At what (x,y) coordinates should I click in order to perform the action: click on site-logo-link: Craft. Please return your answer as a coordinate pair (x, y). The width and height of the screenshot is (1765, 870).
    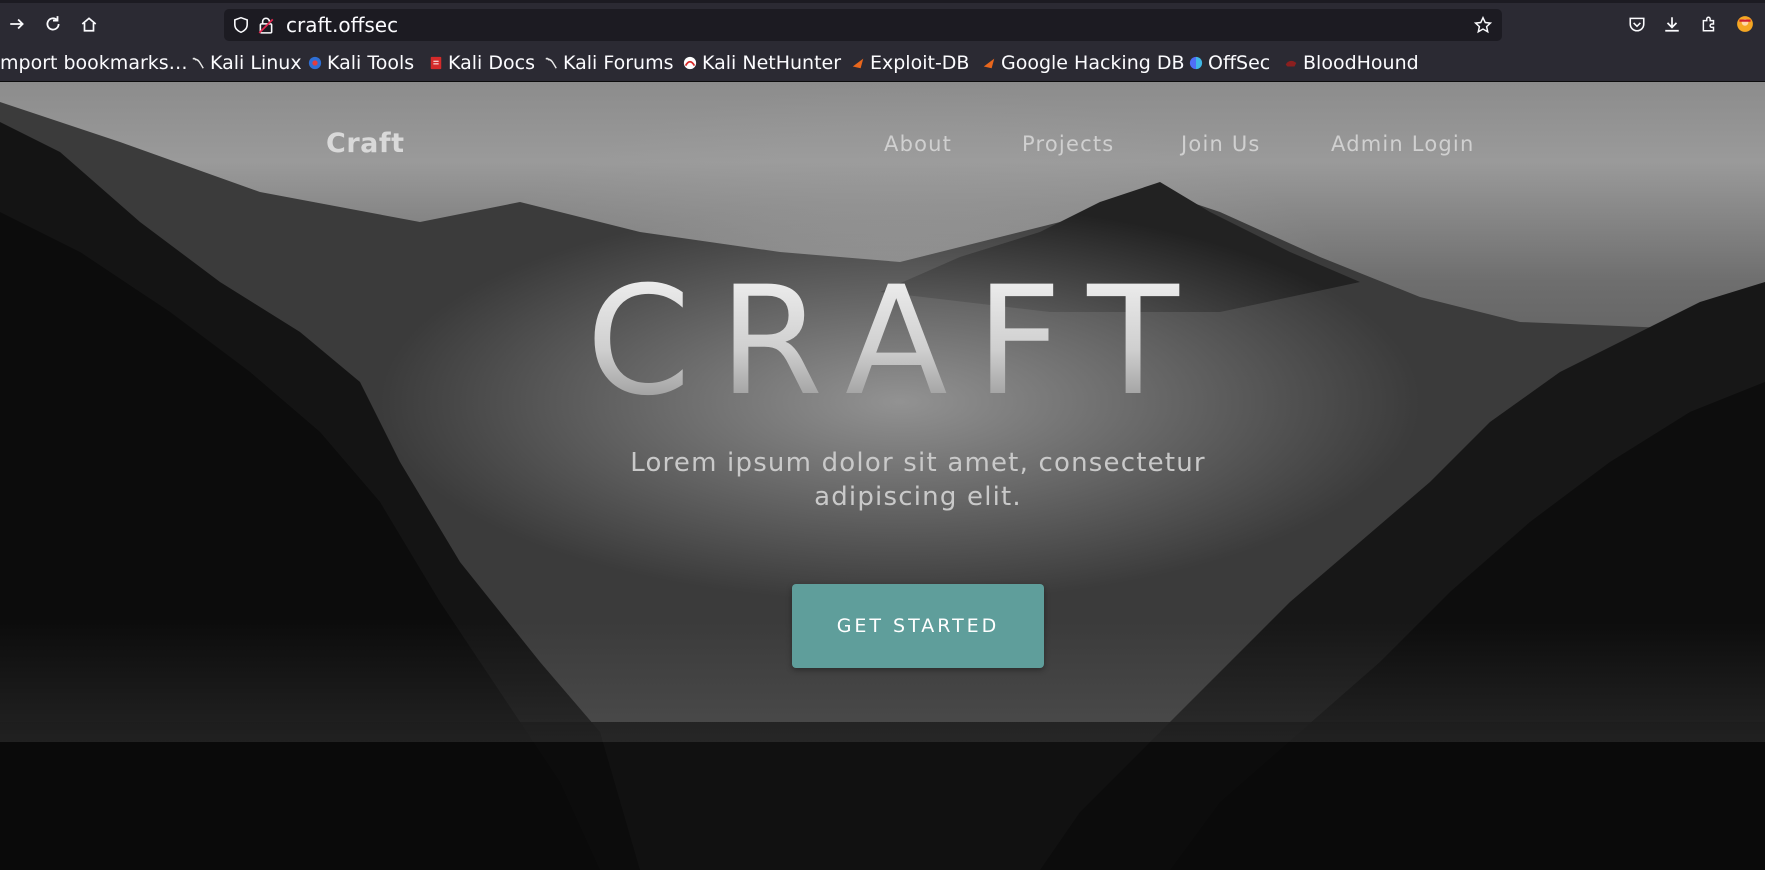
    Looking at the image, I should click on (365, 143).